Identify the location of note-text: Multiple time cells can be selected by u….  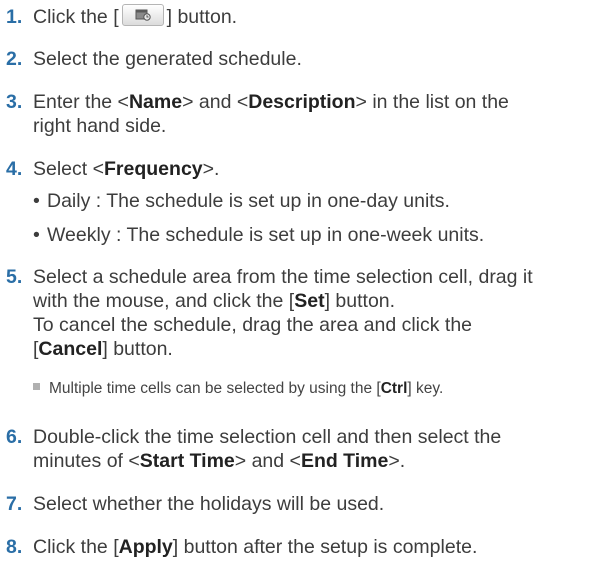
(215, 388).